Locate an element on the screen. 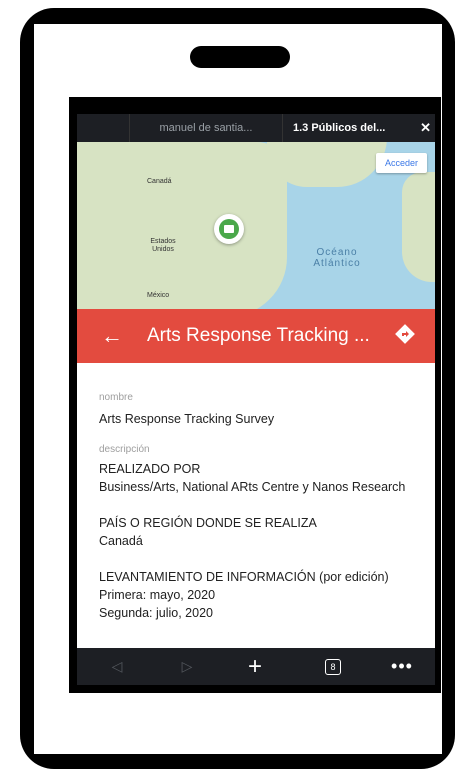 The height and width of the screenshot is (775, 475). briefcase-icon is located at coordinates (229, 229).